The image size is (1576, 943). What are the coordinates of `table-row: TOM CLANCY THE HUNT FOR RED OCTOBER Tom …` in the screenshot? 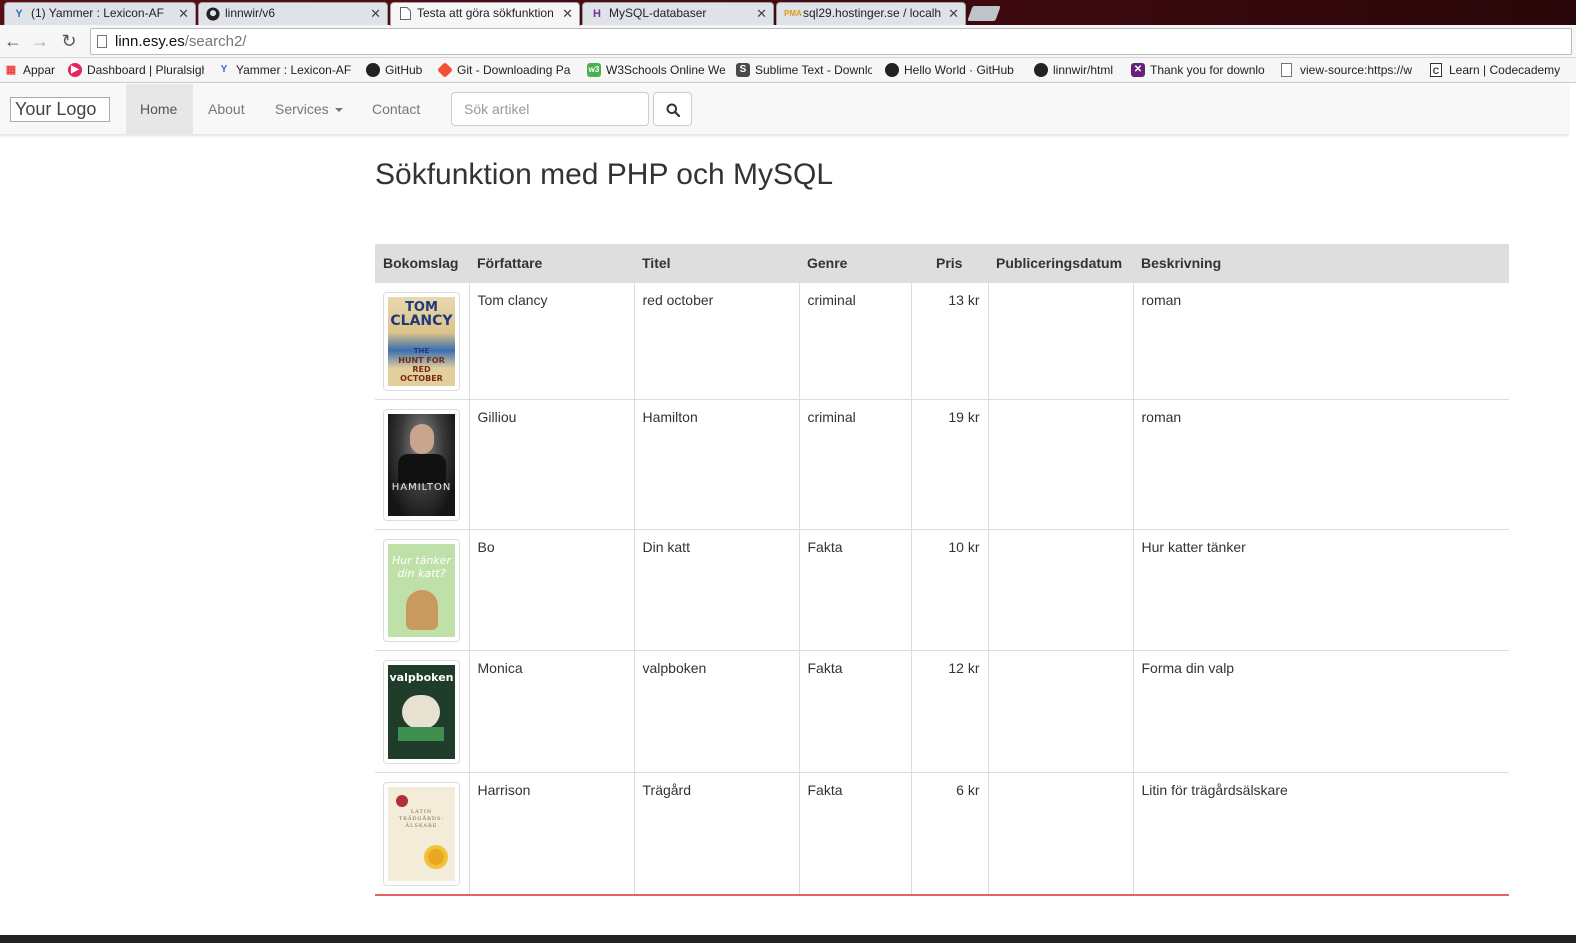 It's located at (942, 340).